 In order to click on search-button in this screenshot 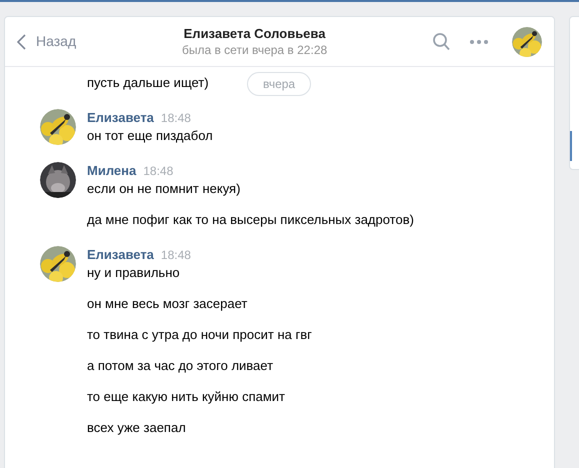, I will do `click(441, 41)`.